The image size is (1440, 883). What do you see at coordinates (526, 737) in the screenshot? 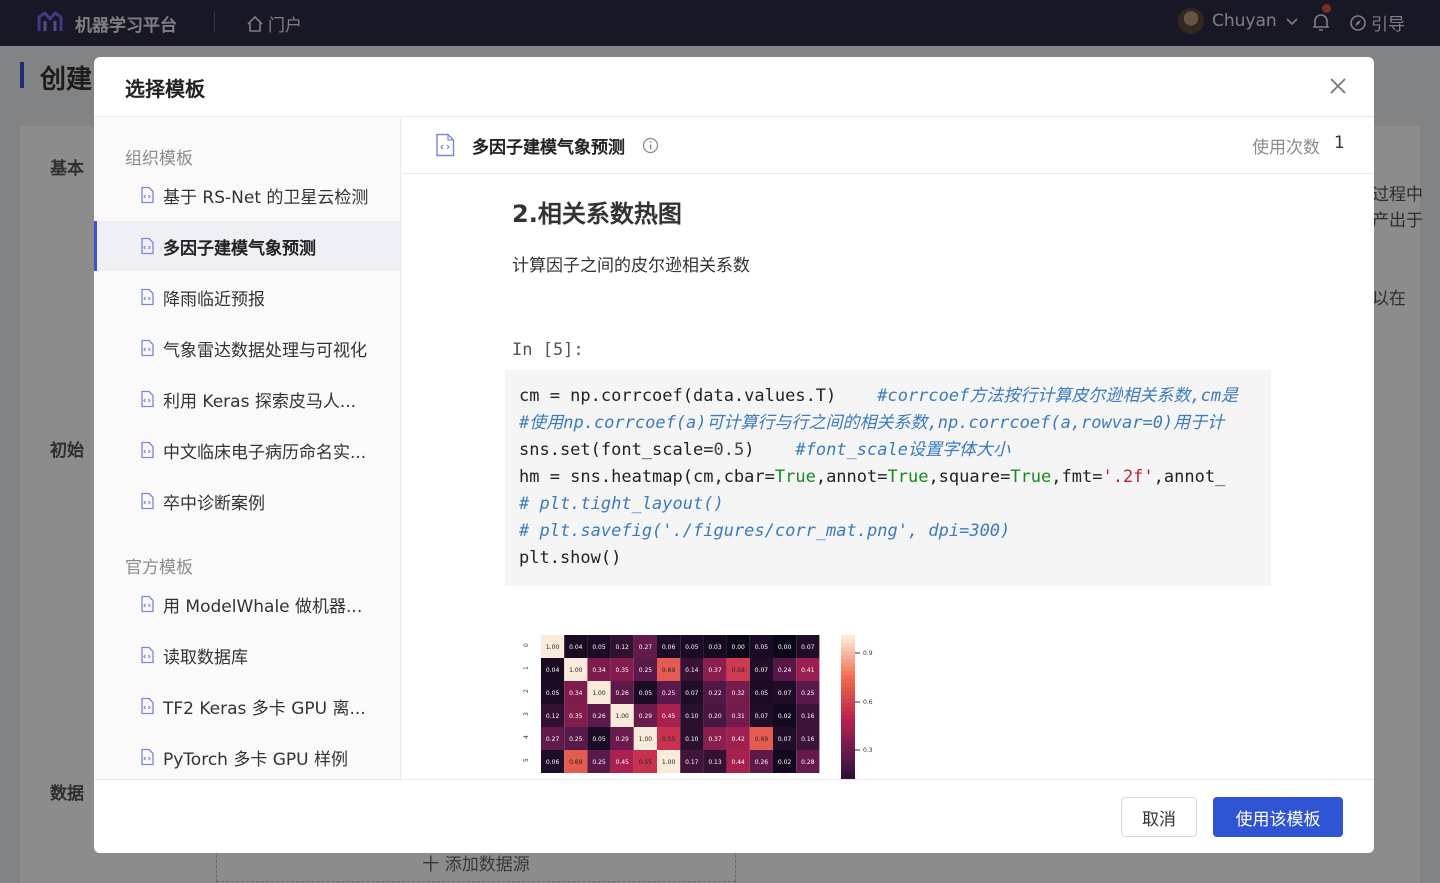
I see `heatmap-row-label: 4` at bounding box center [526, 737].